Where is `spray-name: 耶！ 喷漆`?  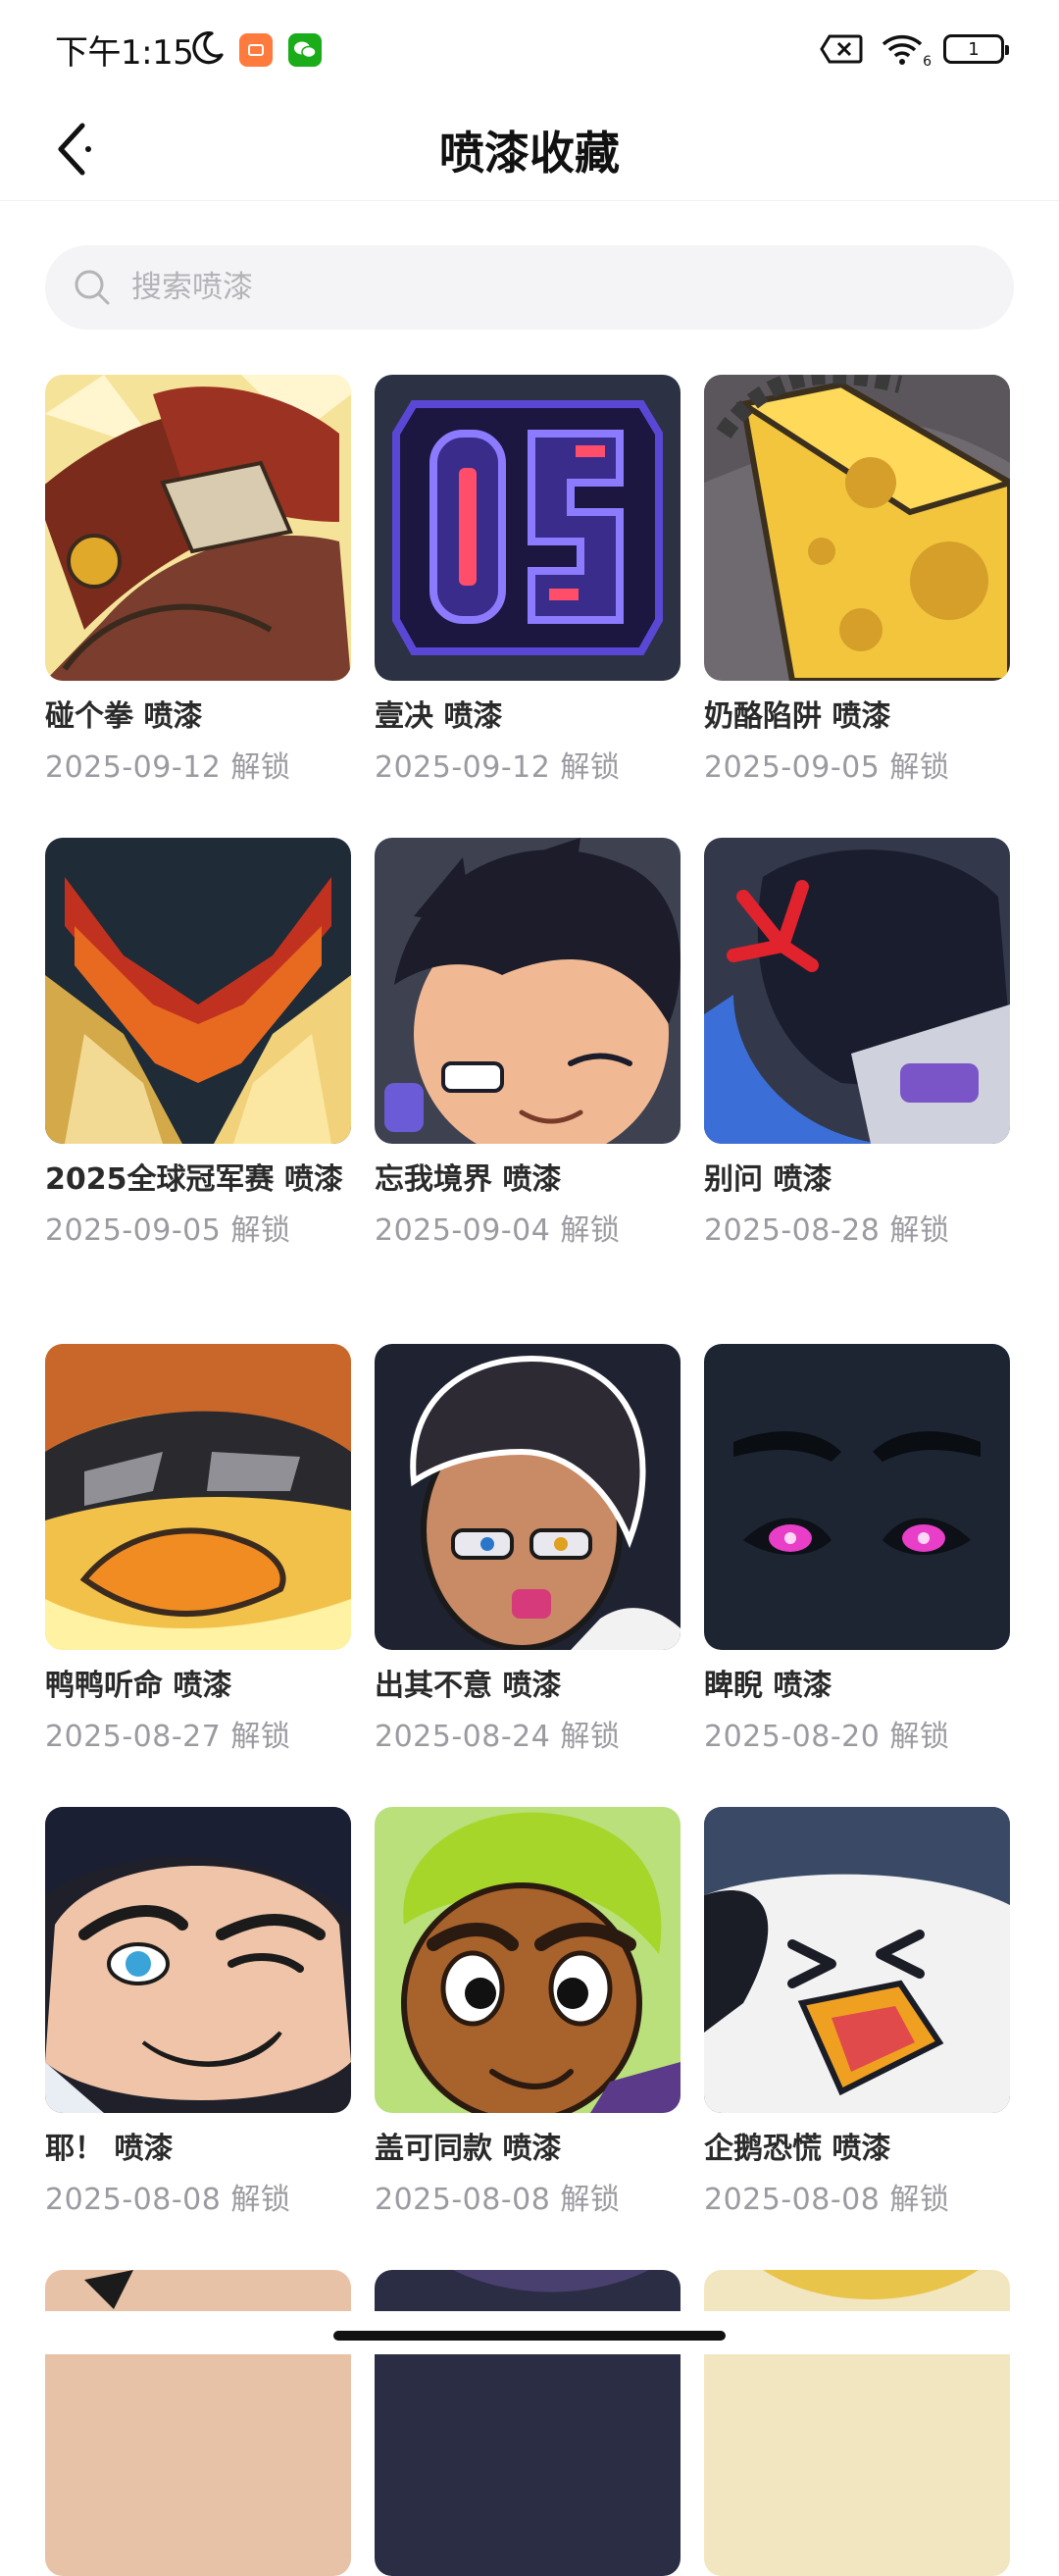 spray-name: 耶！ 喷漆 is located at coordinates (109, 2149).